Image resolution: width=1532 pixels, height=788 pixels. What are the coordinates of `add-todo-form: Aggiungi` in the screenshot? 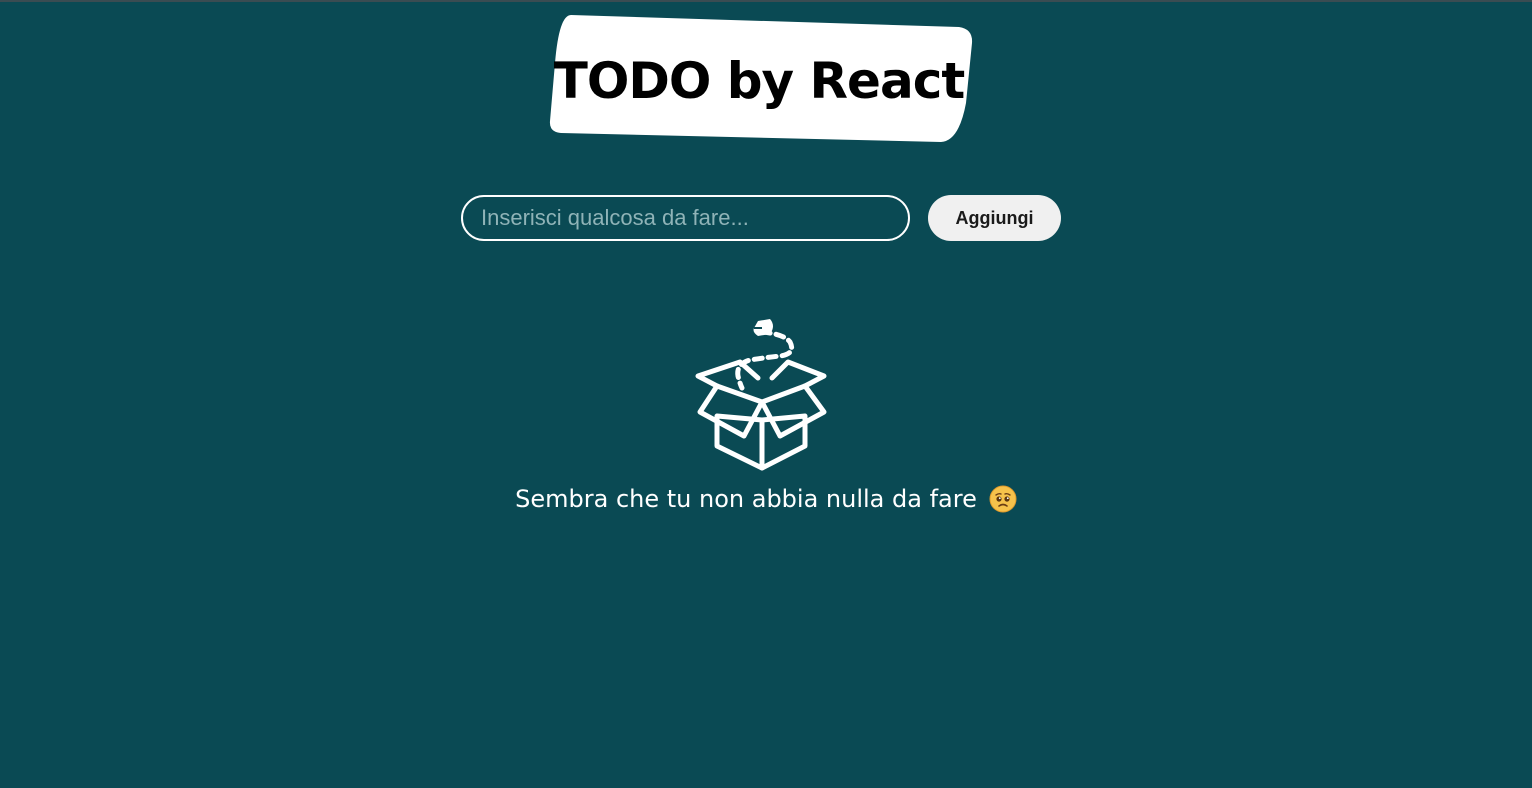 It's located at (761, 218).